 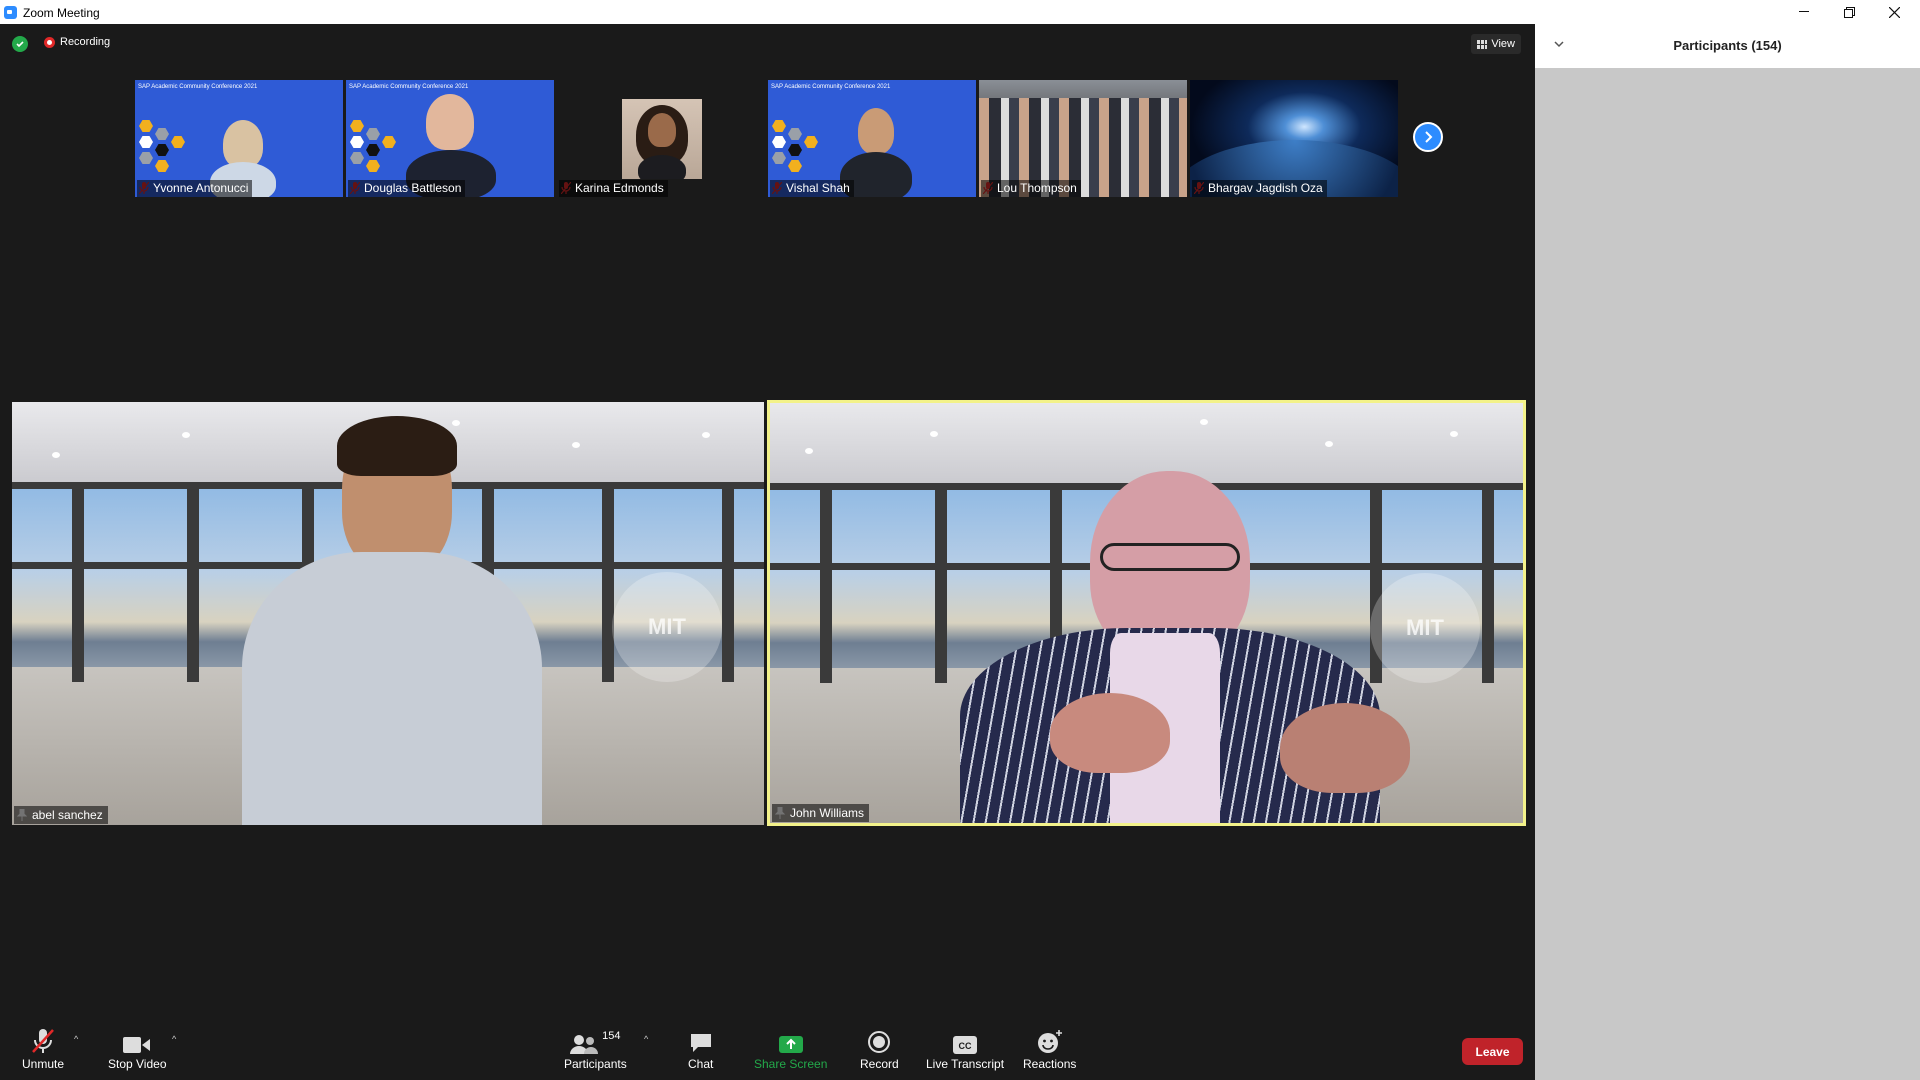 What do you see at coordinates (613, 188) in the screenshot?
I see `participant-name: Karina Edmonds` at bounding box center [613, 188].